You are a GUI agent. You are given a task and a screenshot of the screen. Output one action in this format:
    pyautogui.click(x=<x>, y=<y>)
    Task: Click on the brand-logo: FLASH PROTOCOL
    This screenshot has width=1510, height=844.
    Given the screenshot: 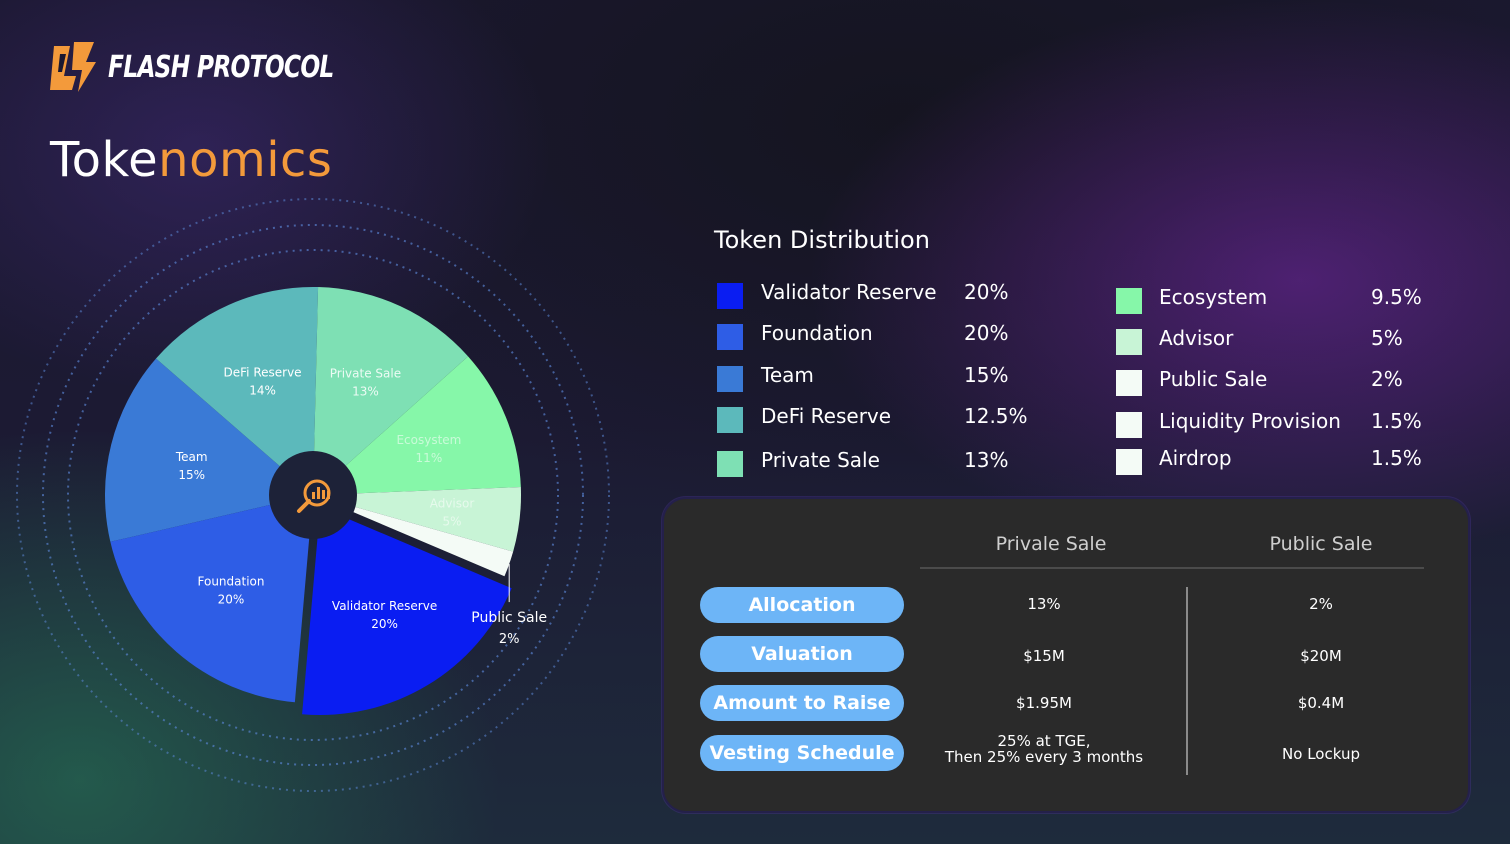 What is the action you would take?
    pyautogui.click(x=223, y=67)
    